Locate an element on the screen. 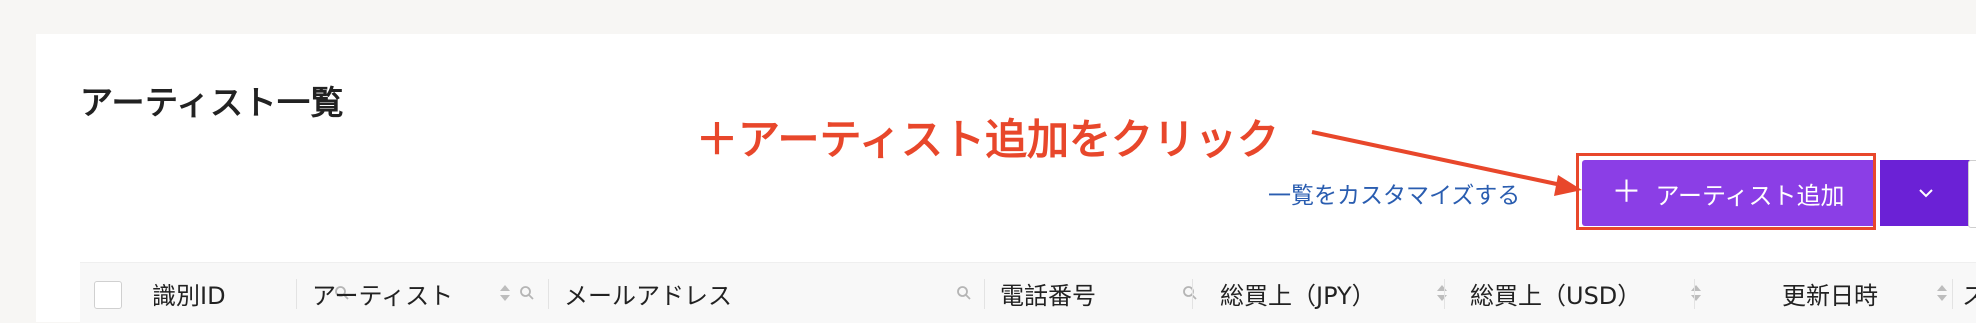 The height and width of the screenshot is (323, 1976). add-artist-button: ＋ アーティスト追加 is located at coordinates (1728, 193).